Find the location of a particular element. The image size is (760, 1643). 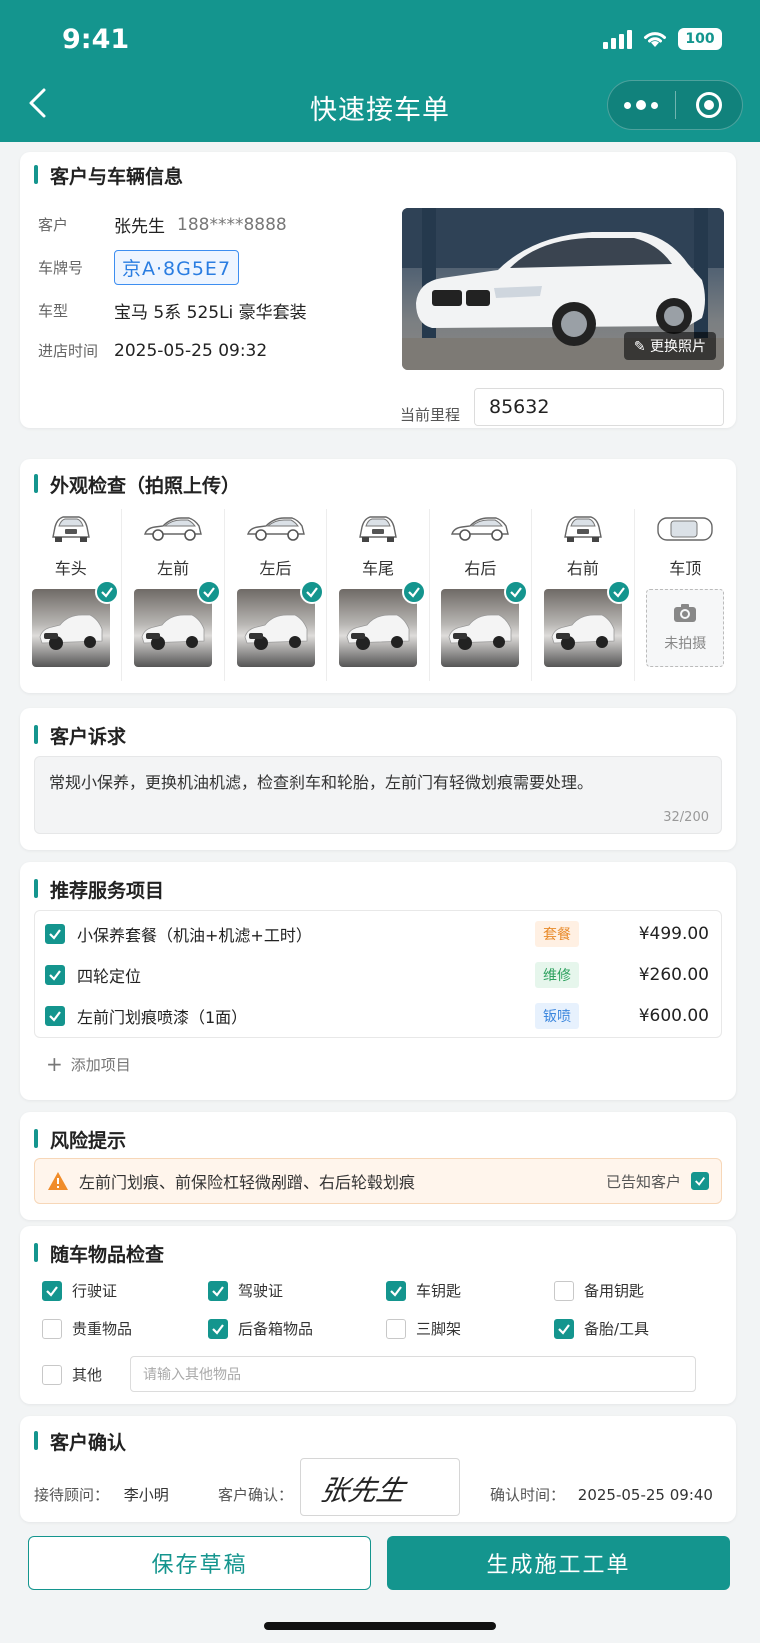

status-time: 9:41 is located at coordinates (96, 39).